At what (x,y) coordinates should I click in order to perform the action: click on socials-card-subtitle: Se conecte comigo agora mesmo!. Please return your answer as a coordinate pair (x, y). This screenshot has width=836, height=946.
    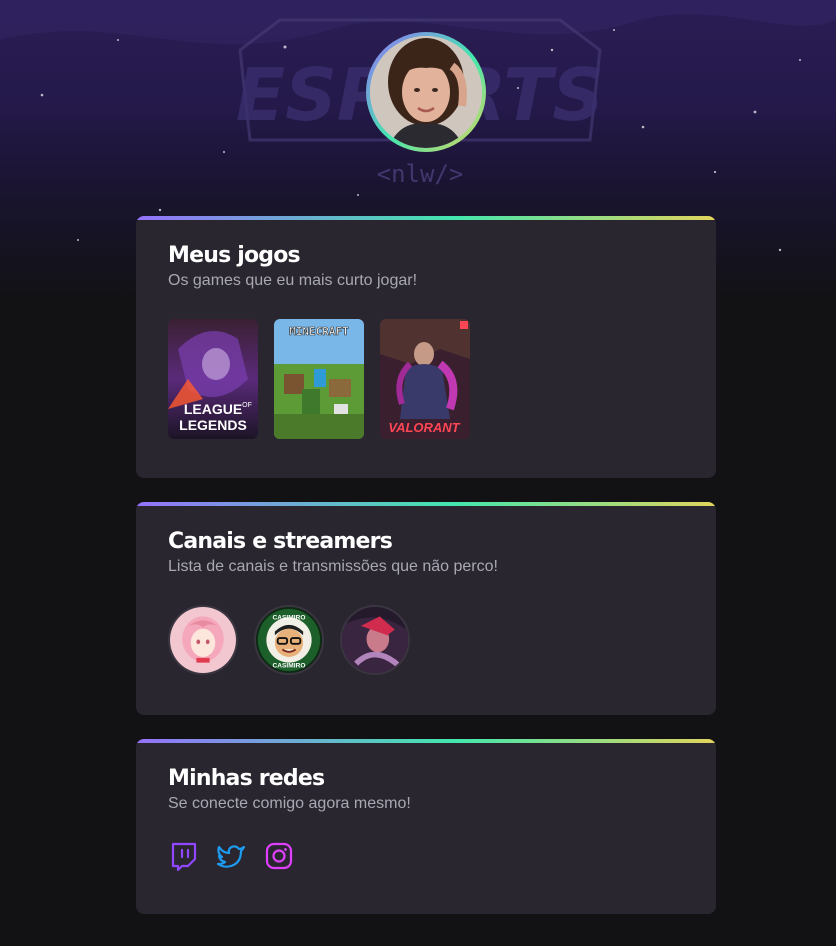
    Looking at the image, I should click on (289, 803).